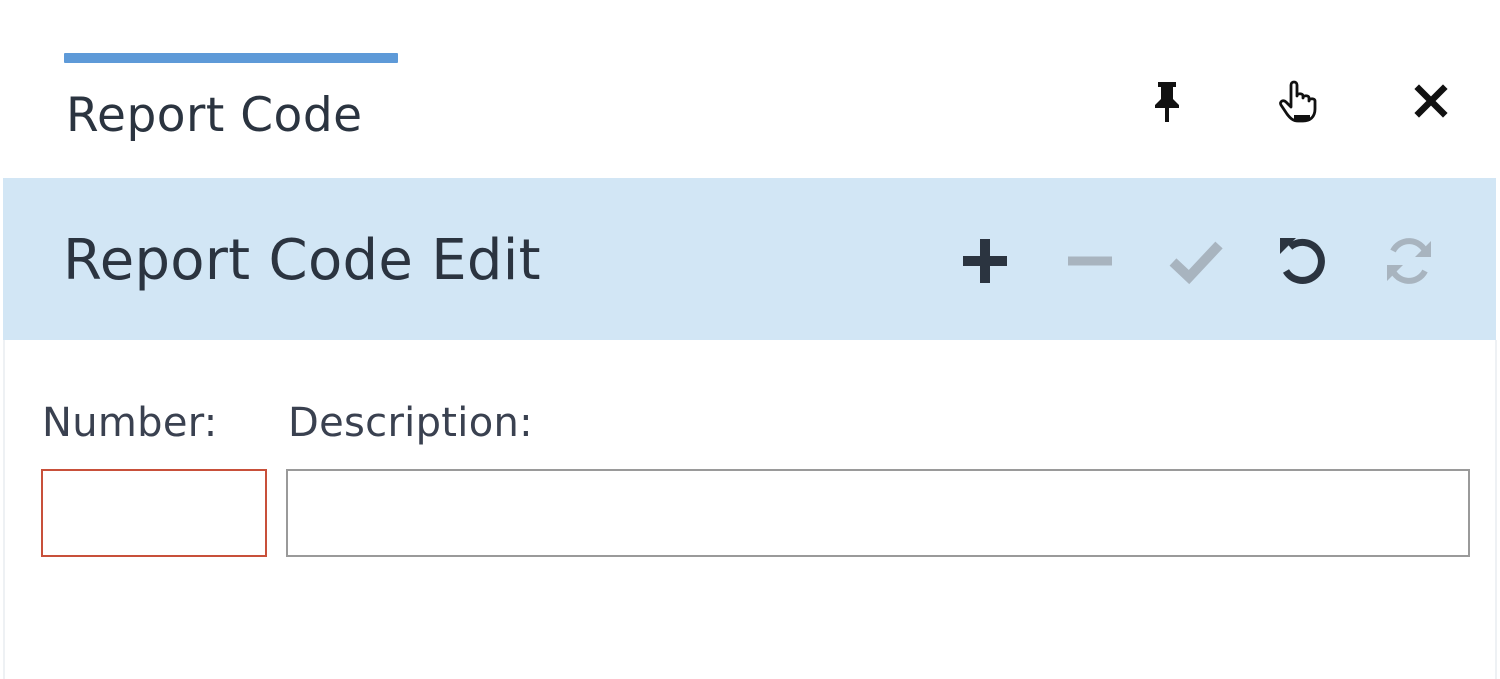 This screenshot has height=679, width=1500. I want to click on check-icon, so click(1196, 263).